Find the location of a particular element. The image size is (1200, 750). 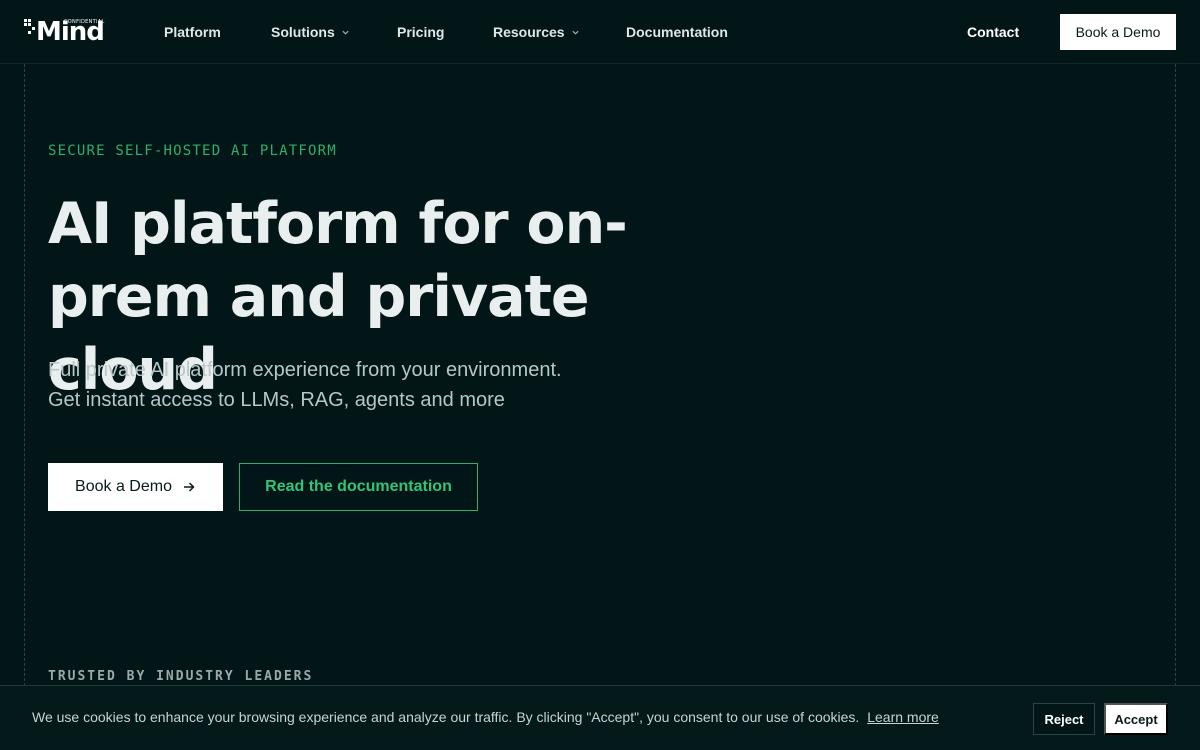

logo-wordmark: Mind is located at coordinates (70, 32).